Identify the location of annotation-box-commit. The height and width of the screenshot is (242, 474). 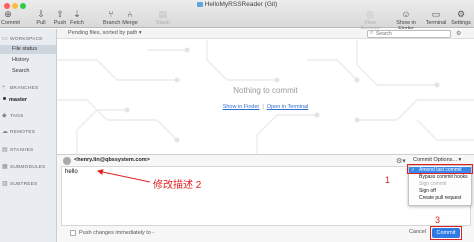
(446, 233).